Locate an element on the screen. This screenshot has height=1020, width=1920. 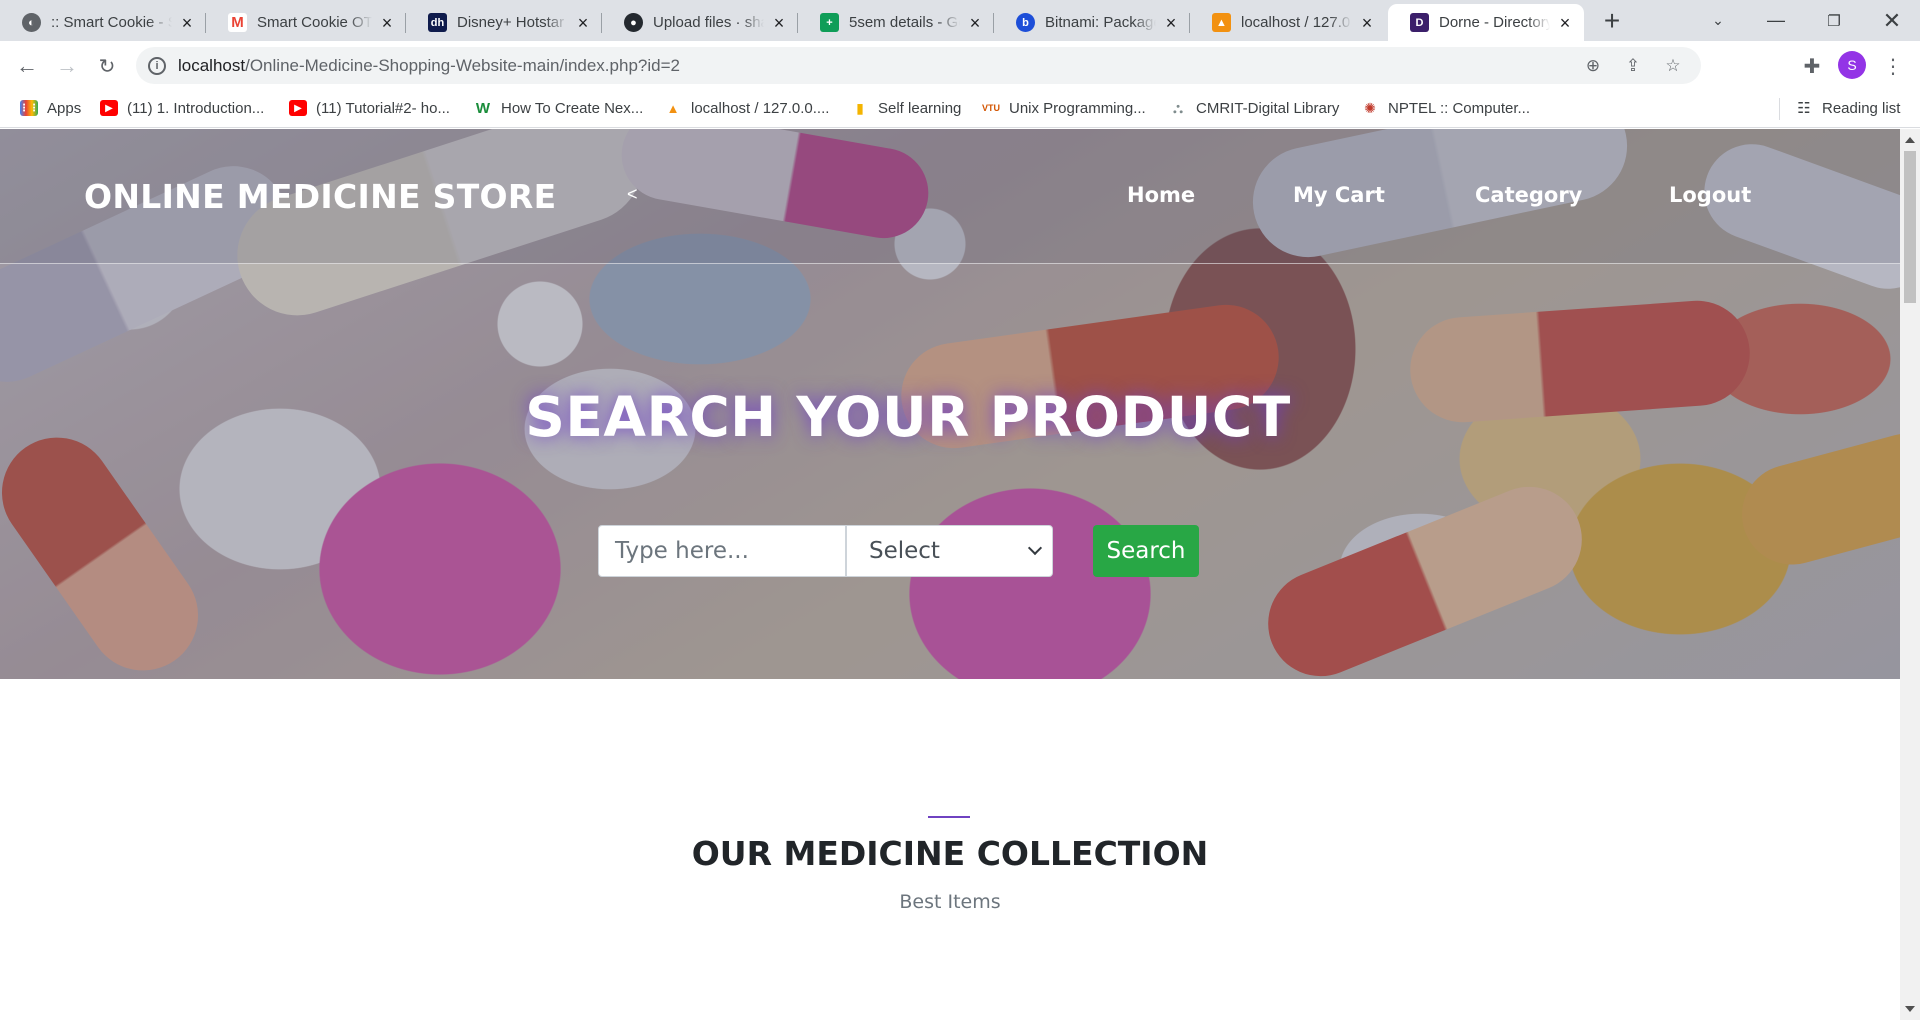
tab-title: Upload files · sha is located at coordinates (708, 22).